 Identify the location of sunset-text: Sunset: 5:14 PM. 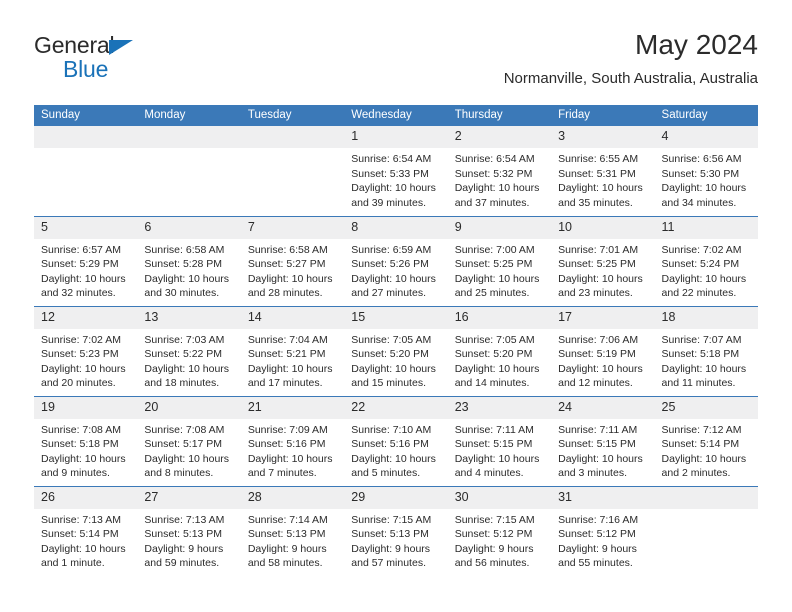
(700, 444).